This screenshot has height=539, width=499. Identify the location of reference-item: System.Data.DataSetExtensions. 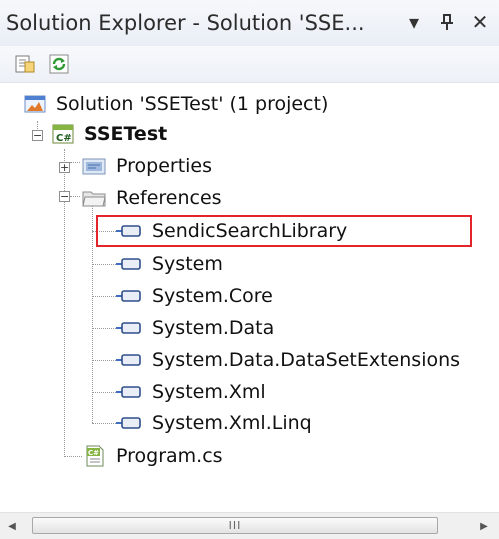
(288, 360).